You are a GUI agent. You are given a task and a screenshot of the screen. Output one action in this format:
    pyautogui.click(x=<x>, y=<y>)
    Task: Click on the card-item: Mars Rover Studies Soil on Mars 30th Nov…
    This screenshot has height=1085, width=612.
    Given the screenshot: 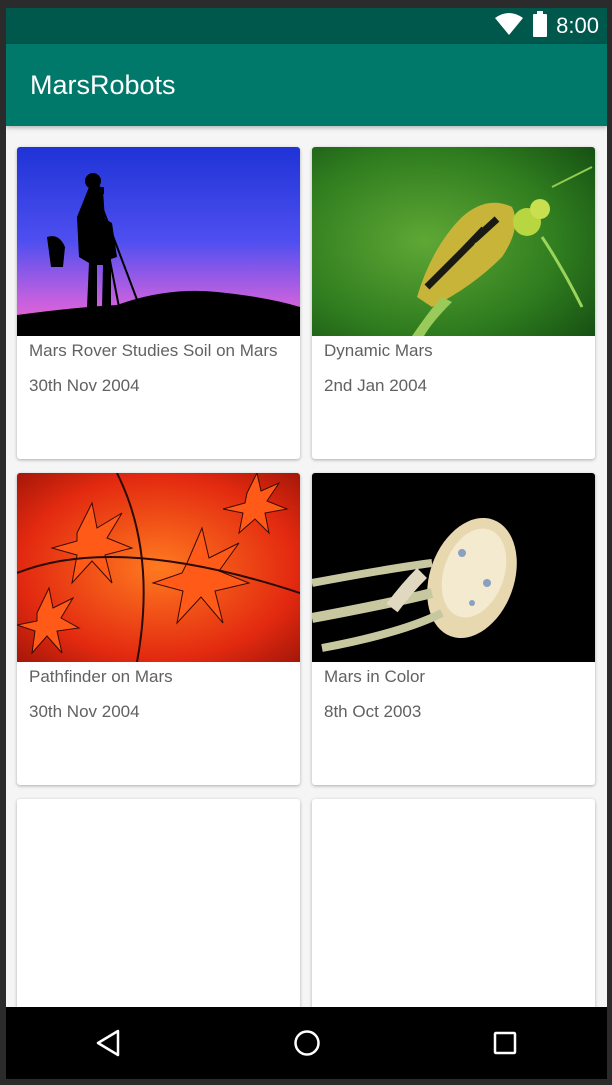 What is the action you would take?
    pyautogui.click(x=158, y=303)
    